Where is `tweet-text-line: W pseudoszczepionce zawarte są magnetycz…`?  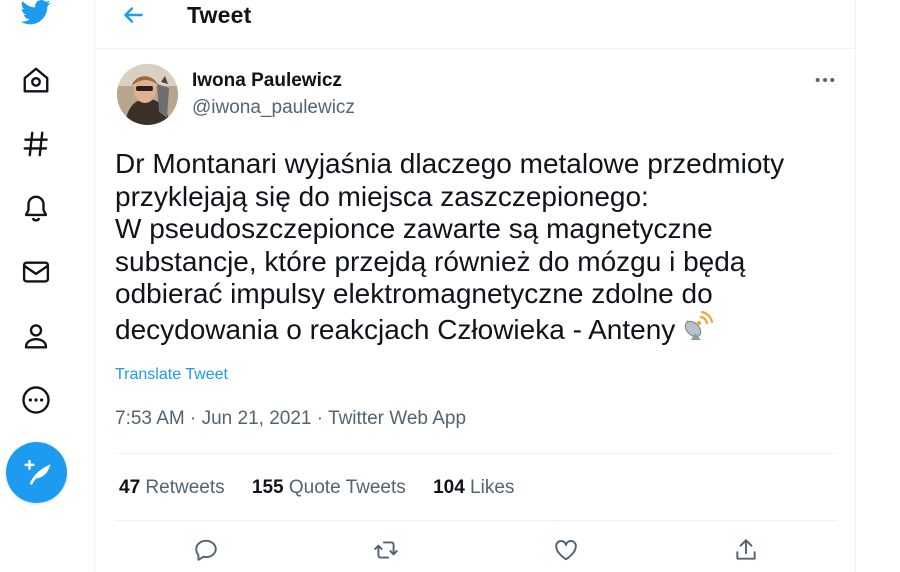
tweet-text-line: W pseudoszczepionce zawarte są magnetycz… is located at coordinates (414, 229).